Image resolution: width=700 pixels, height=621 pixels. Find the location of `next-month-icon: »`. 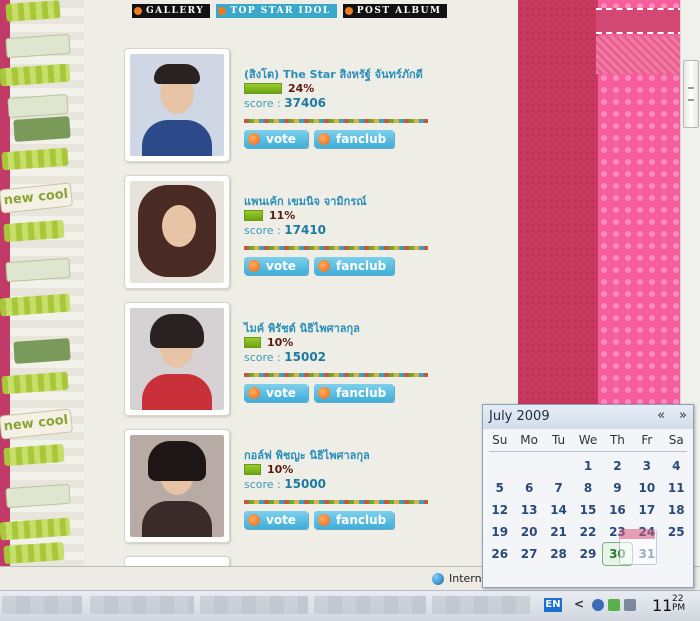

next-month-icon: » is located at coordinates (683, 415).